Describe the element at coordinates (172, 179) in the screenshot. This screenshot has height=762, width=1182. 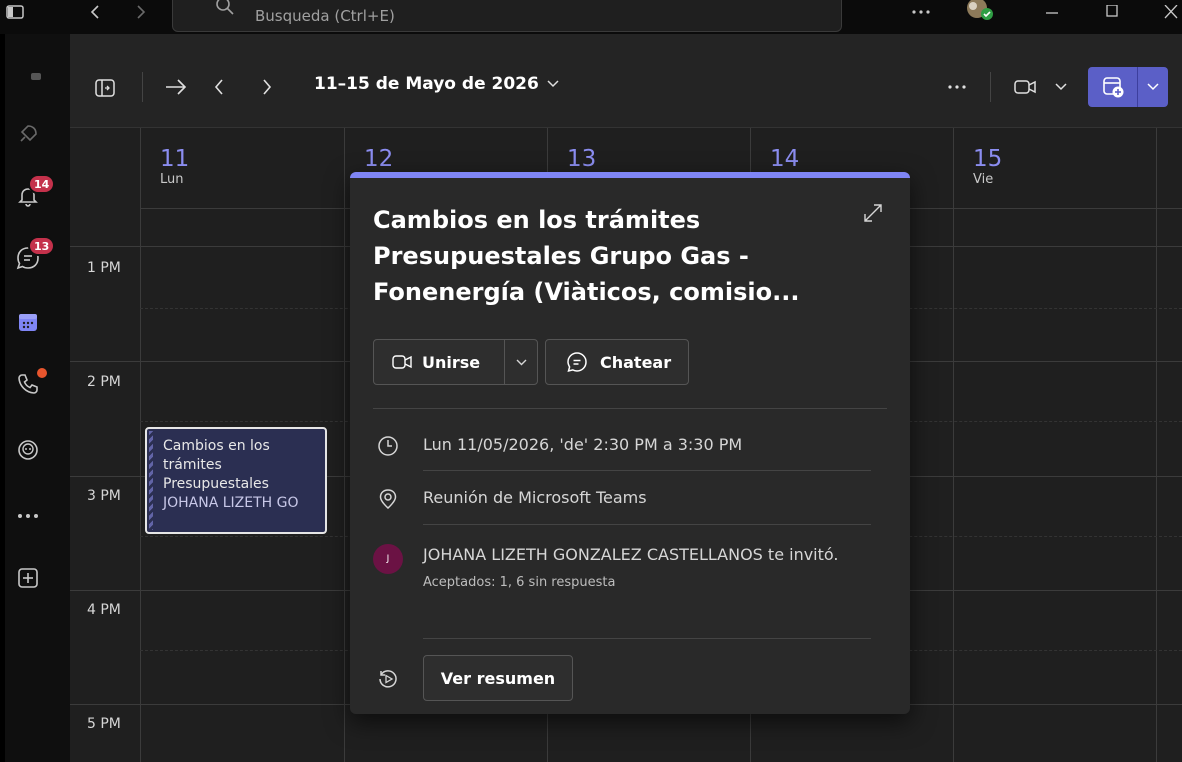
I see `day-name: Lun` at that location.